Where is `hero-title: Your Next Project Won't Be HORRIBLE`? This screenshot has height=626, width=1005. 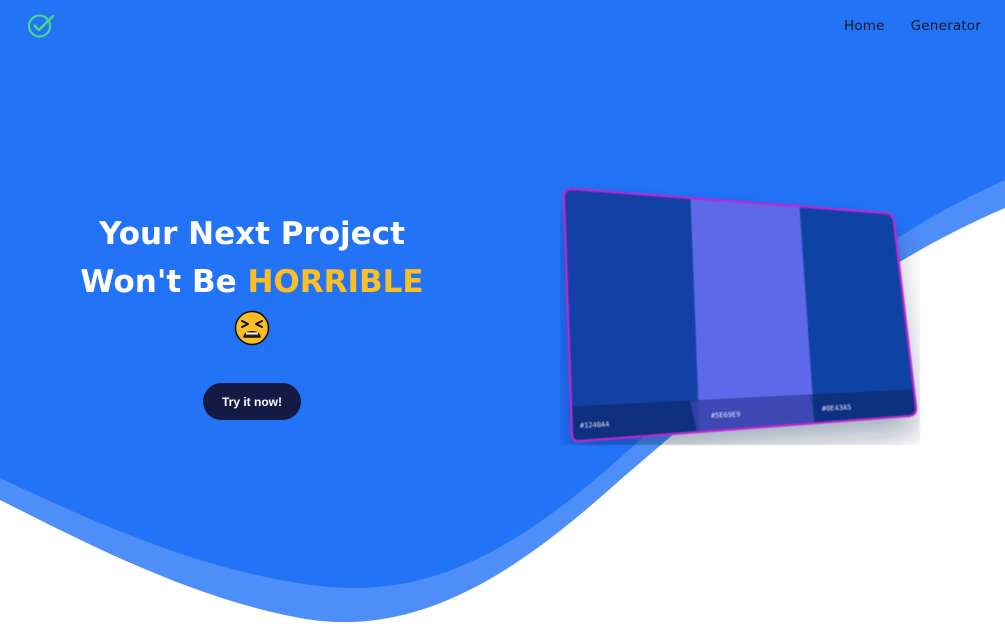 hero-title: Your Next Project Won't Be HORRIBLE is located at coordinates (252, 258).